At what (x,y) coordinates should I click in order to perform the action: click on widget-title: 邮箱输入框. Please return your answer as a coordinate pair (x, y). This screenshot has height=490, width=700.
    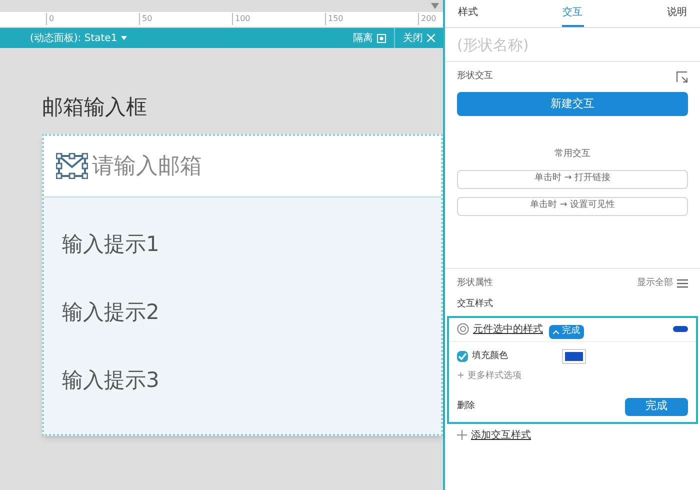
    Looking at the image, I should click on (95, 107).